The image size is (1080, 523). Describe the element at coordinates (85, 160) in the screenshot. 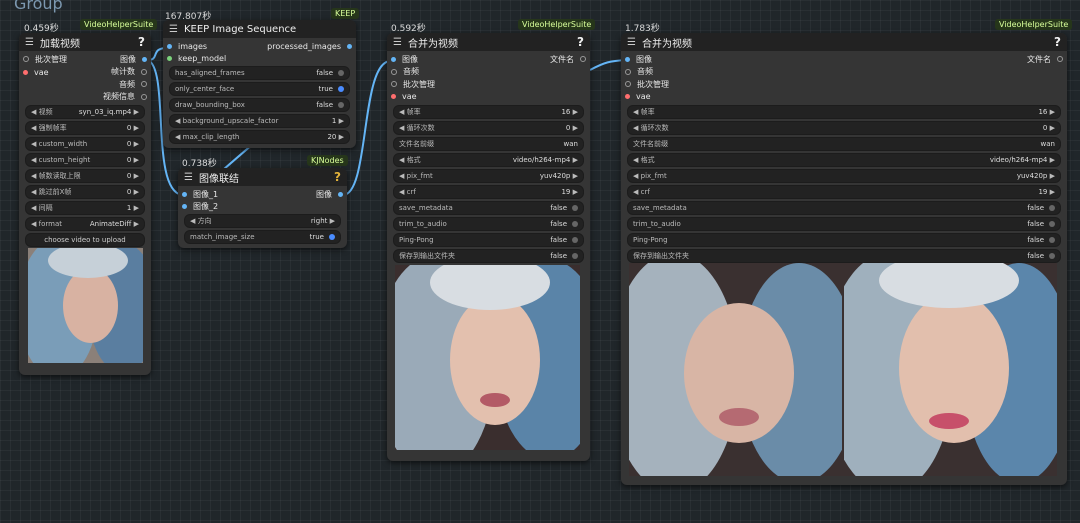

I see `widget-custom-height: ◀ custom_height 0 ▶` at that location.